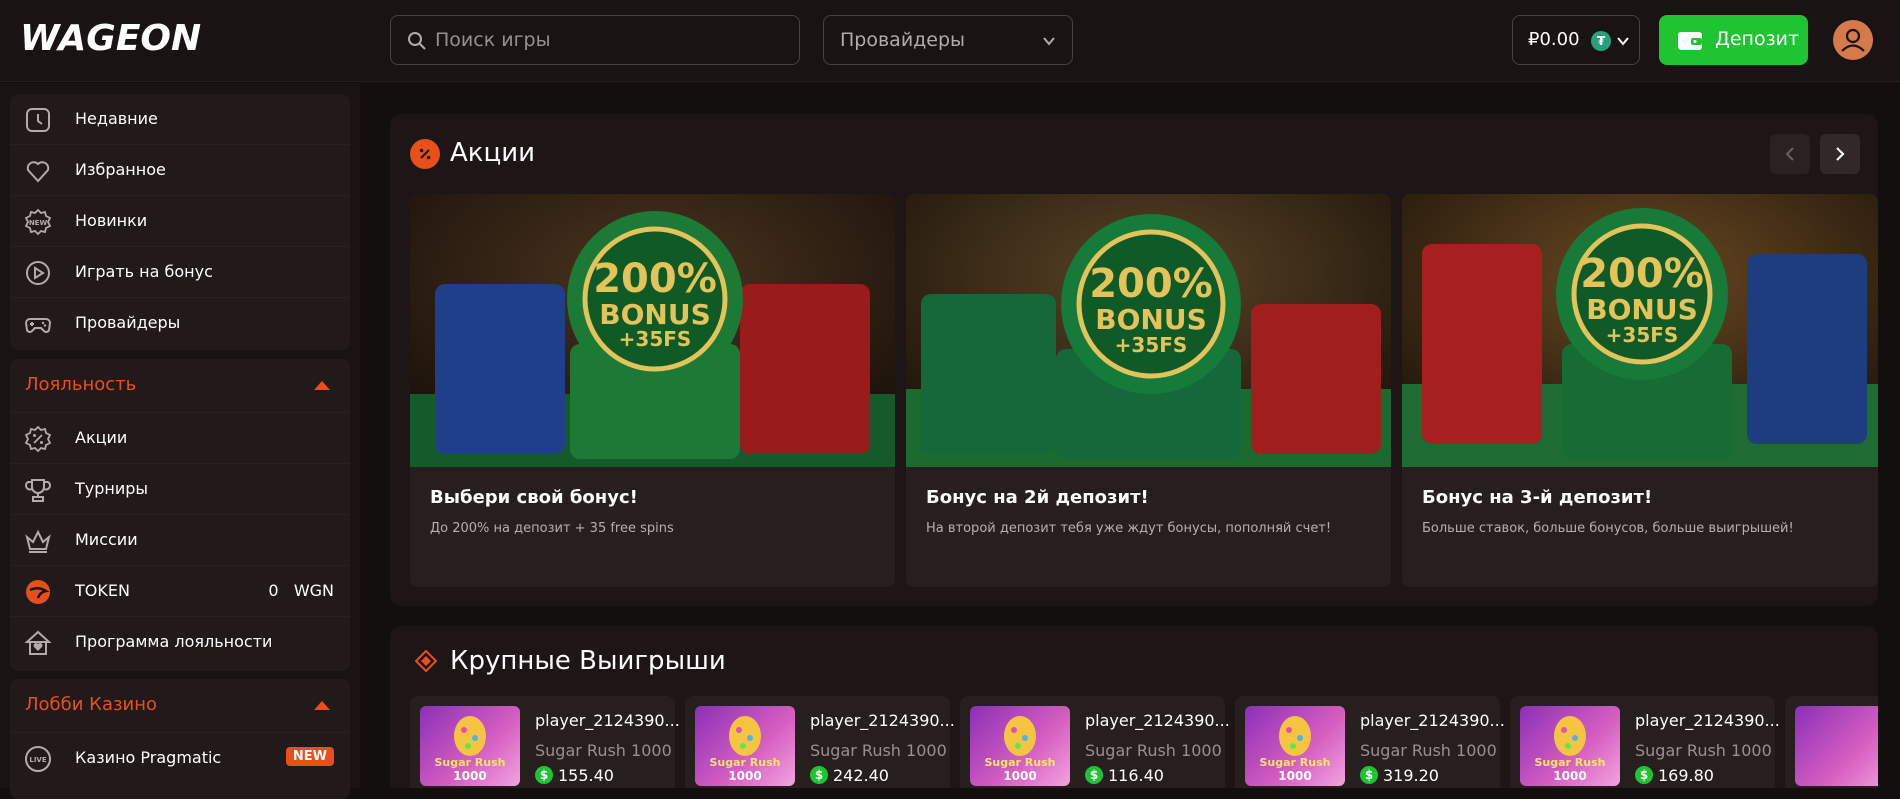 The height and width of the screenshot is (799, 1900). Describe the element at coordinates (313, 590) in the screenshot. I see `token-unit: WGN` at that location.